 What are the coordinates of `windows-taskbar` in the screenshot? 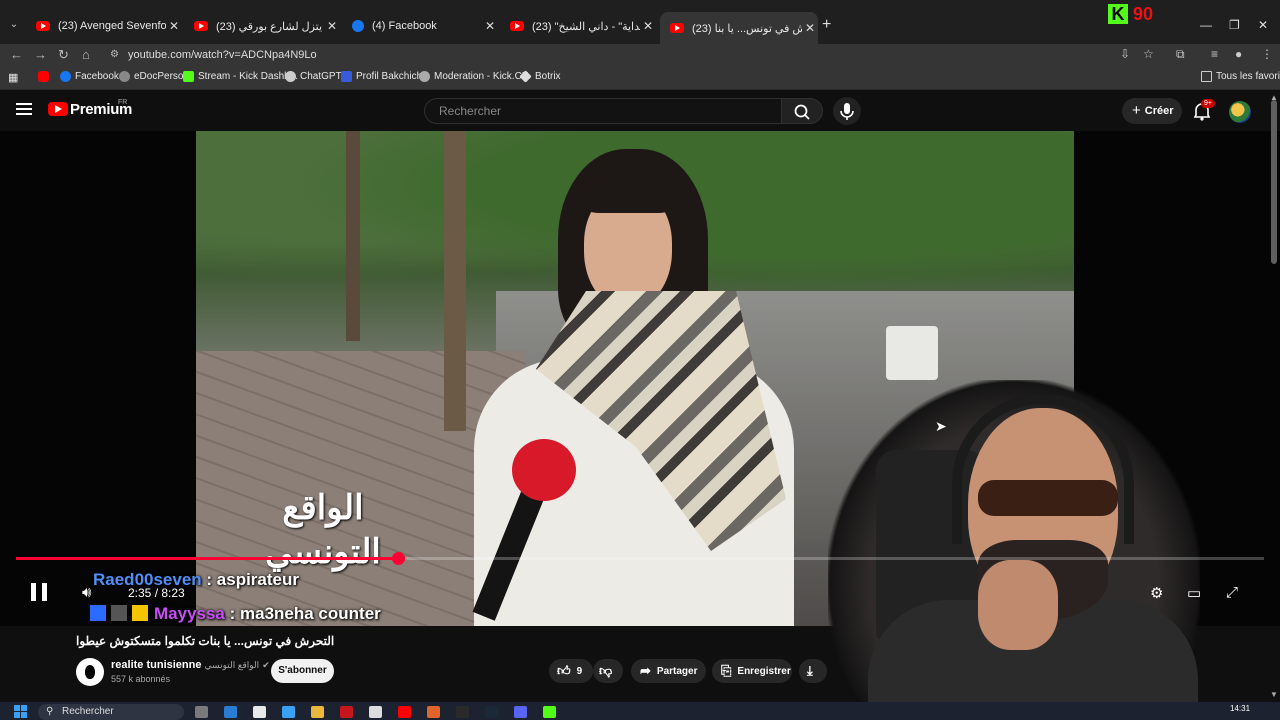 It's located at (640, 711).